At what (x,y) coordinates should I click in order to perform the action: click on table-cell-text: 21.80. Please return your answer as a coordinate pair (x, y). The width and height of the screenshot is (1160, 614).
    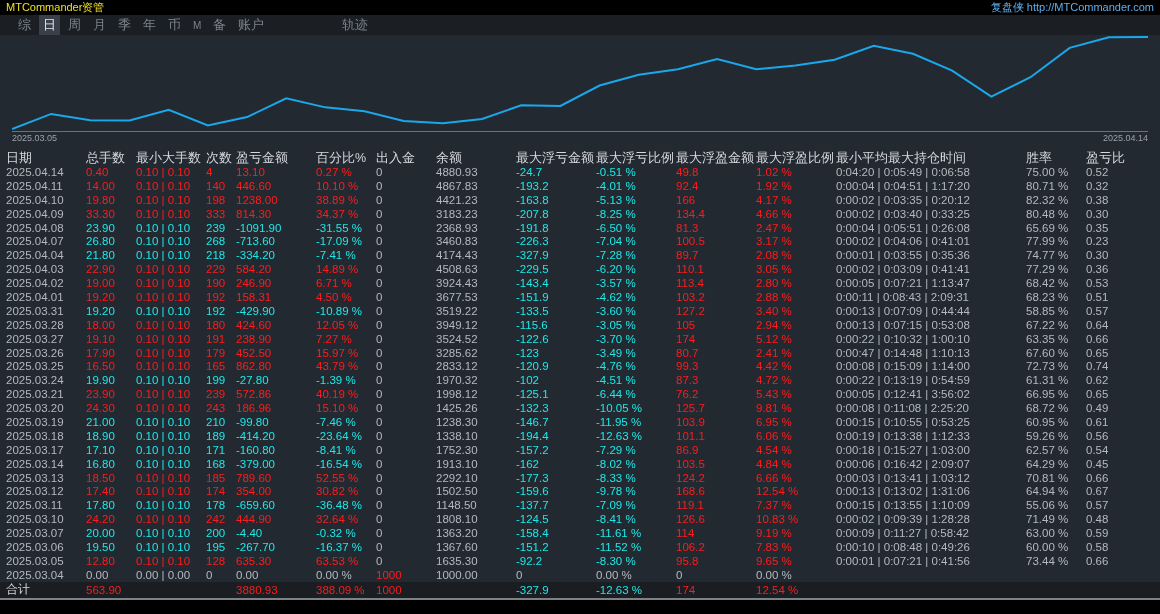
    Looking at the image, I should click on (101, 255).